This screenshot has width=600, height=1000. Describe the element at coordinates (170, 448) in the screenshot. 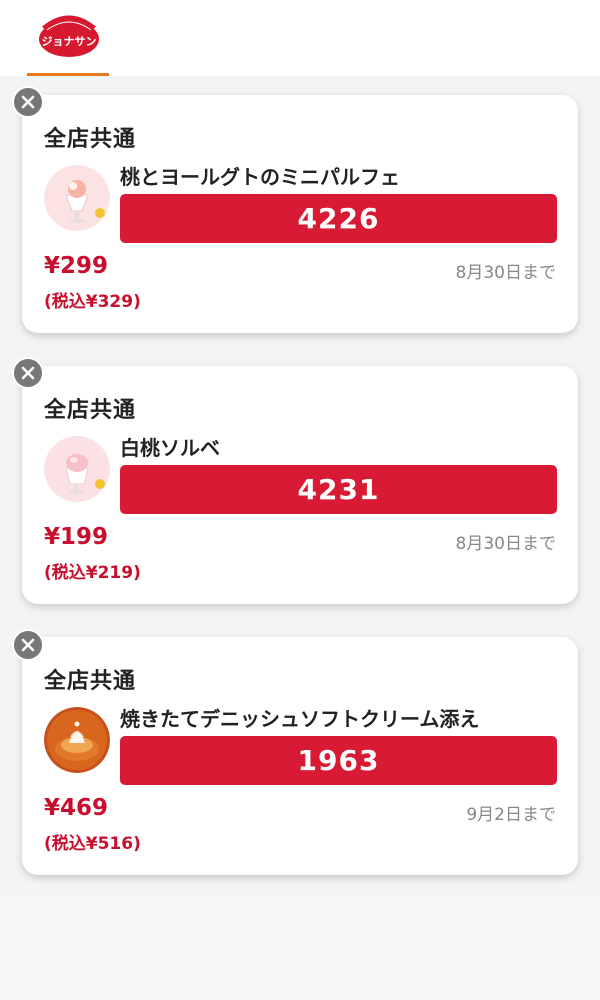

I see `item-name: 白桃ソルベ` at that location.